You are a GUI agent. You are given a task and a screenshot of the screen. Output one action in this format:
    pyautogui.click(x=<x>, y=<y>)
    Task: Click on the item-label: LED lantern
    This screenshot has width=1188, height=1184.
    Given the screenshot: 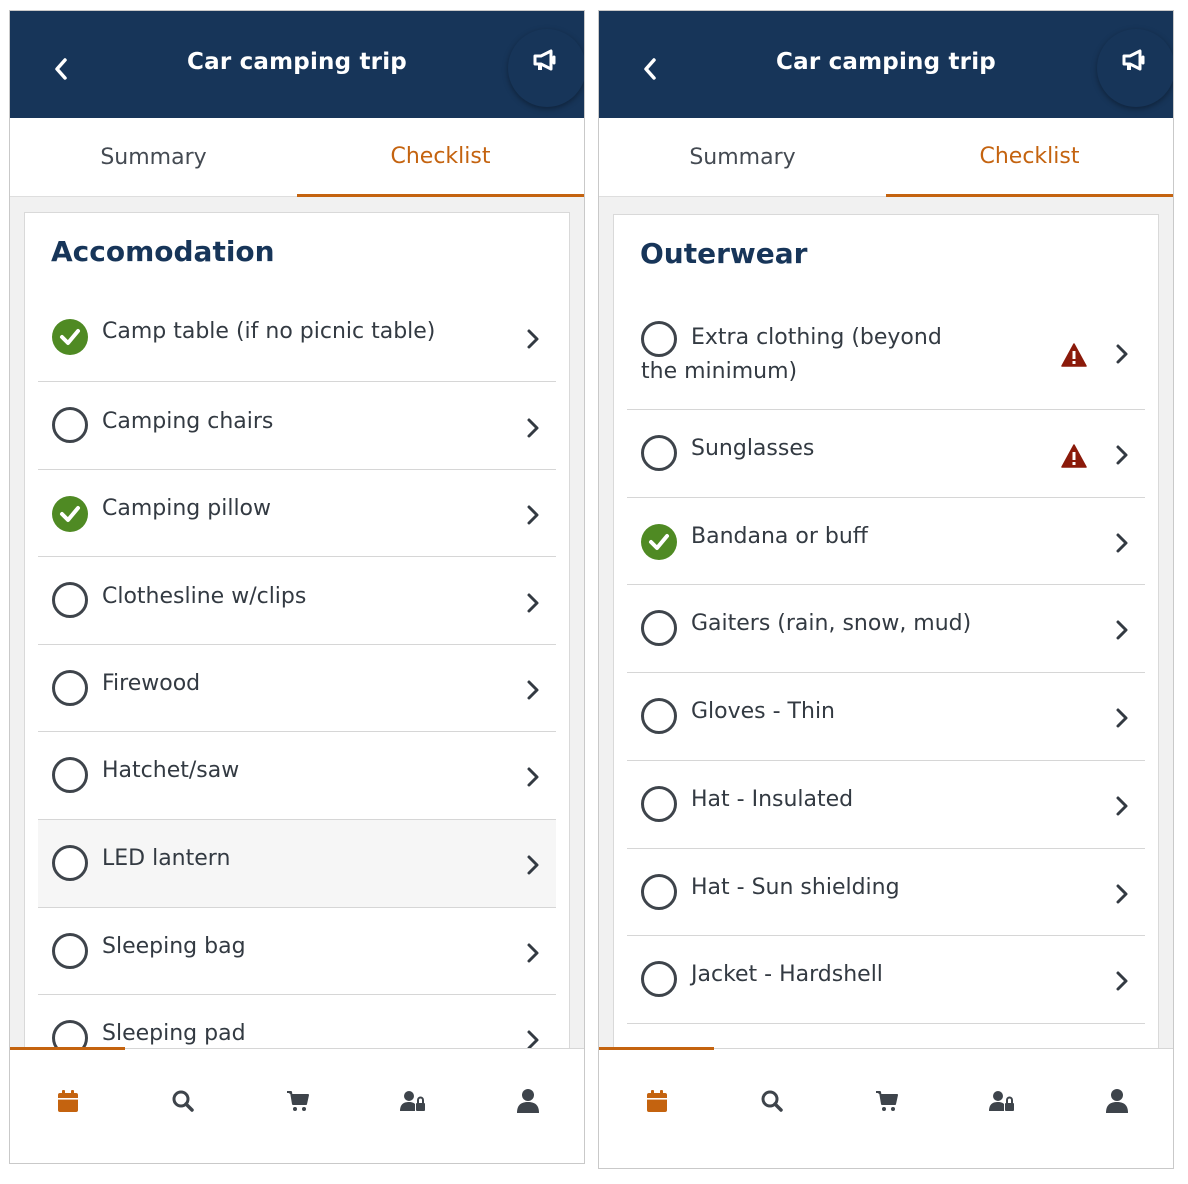 What is the action you would take?
    pyautogui.click(x=166, y=858)
    